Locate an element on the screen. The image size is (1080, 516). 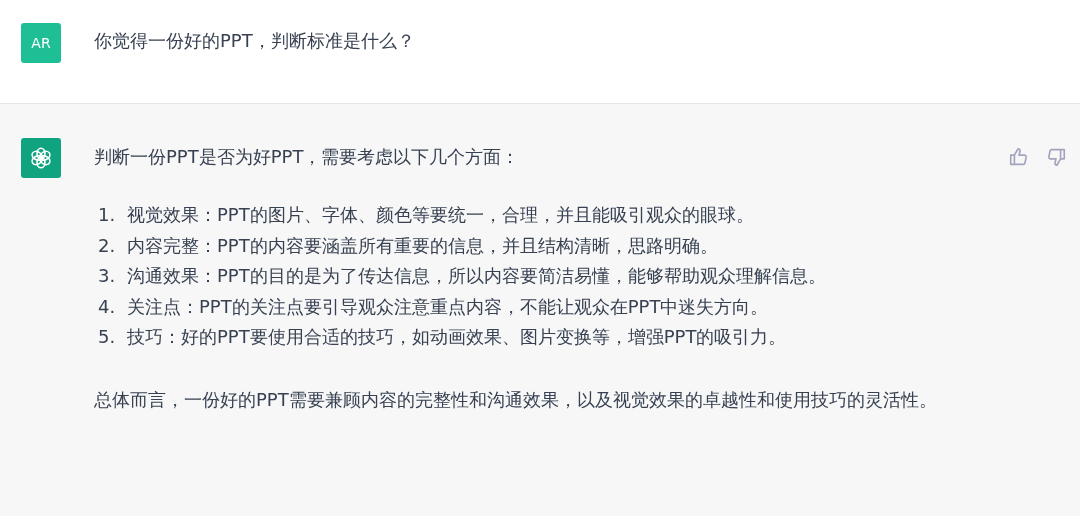
user-avatar: AR is located at coordinates (41, 43).